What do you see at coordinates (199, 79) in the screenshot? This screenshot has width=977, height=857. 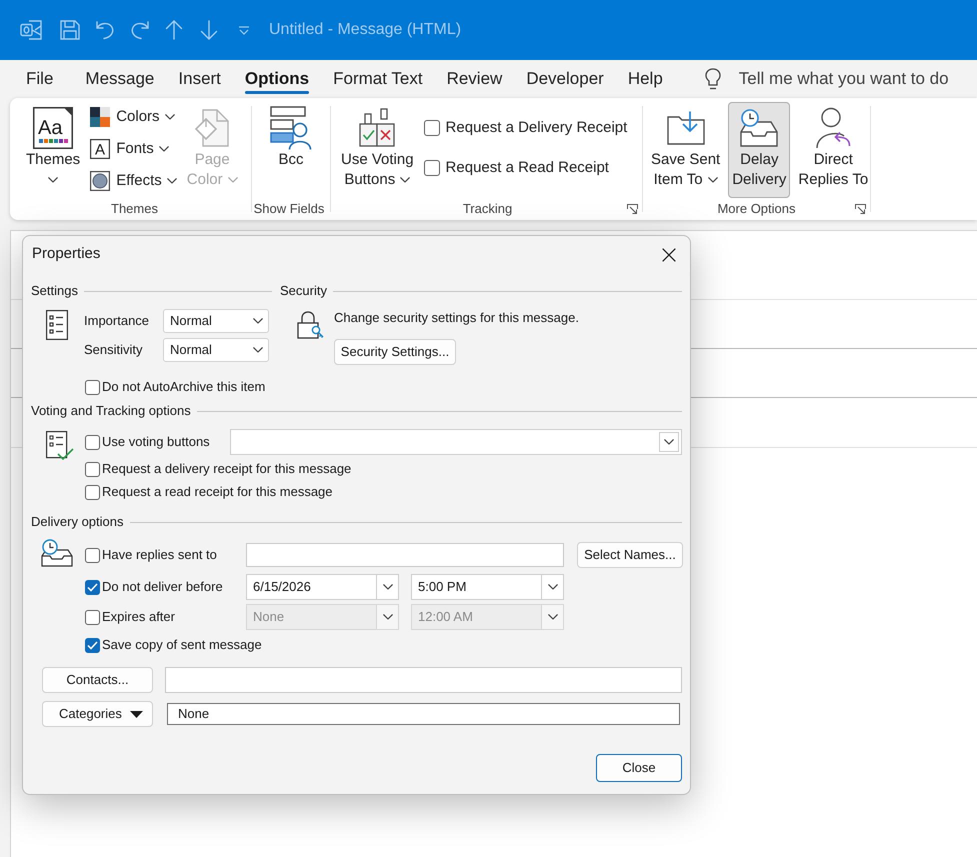 I see `menu-tab: Insert` at bounding box center [199, 79].